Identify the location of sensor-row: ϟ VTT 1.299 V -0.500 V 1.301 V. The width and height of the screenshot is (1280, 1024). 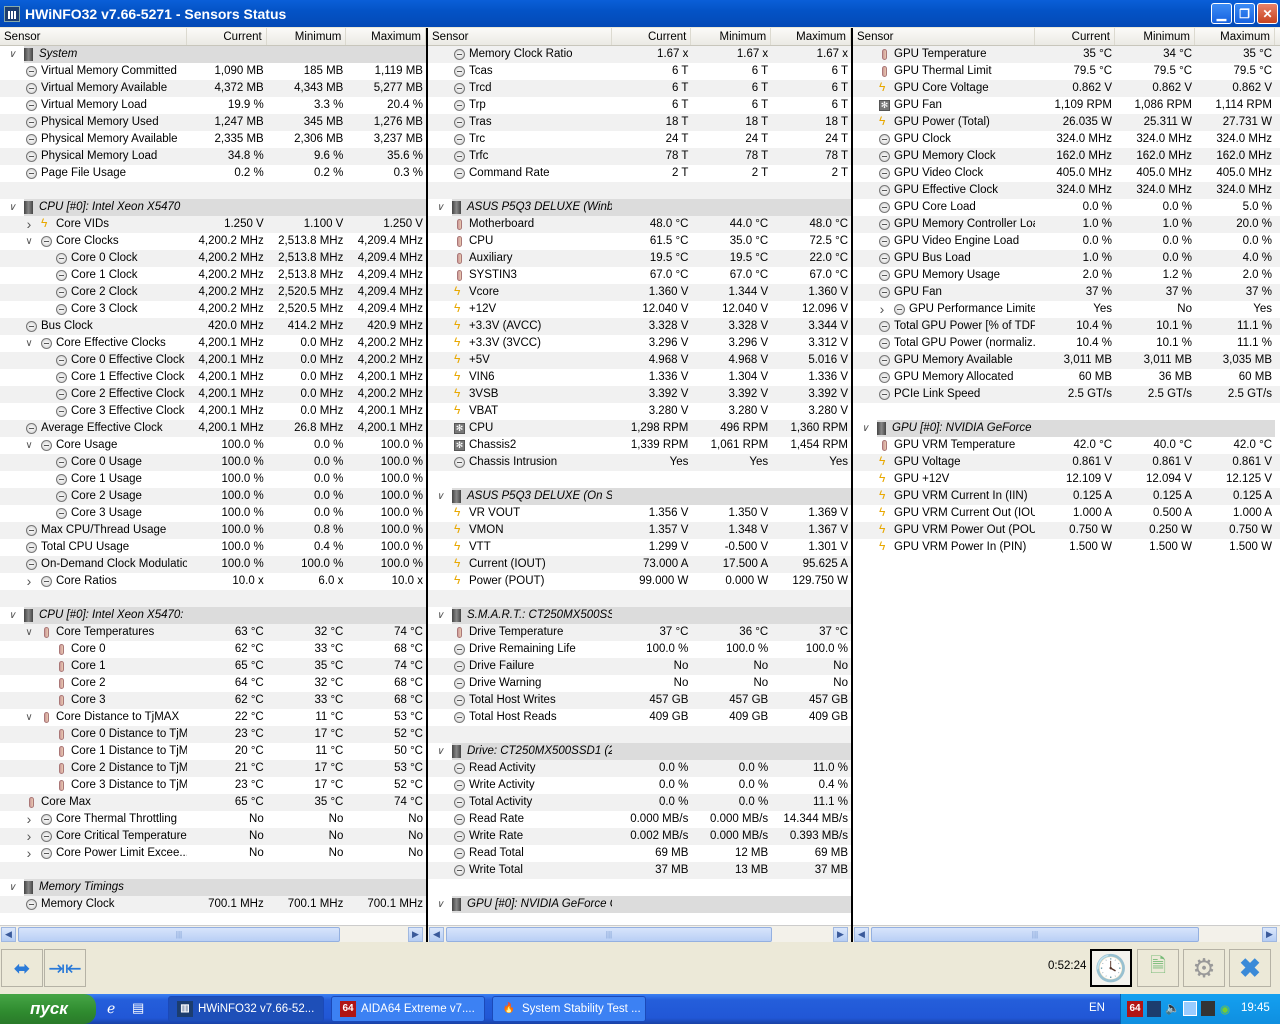
(639, 547).